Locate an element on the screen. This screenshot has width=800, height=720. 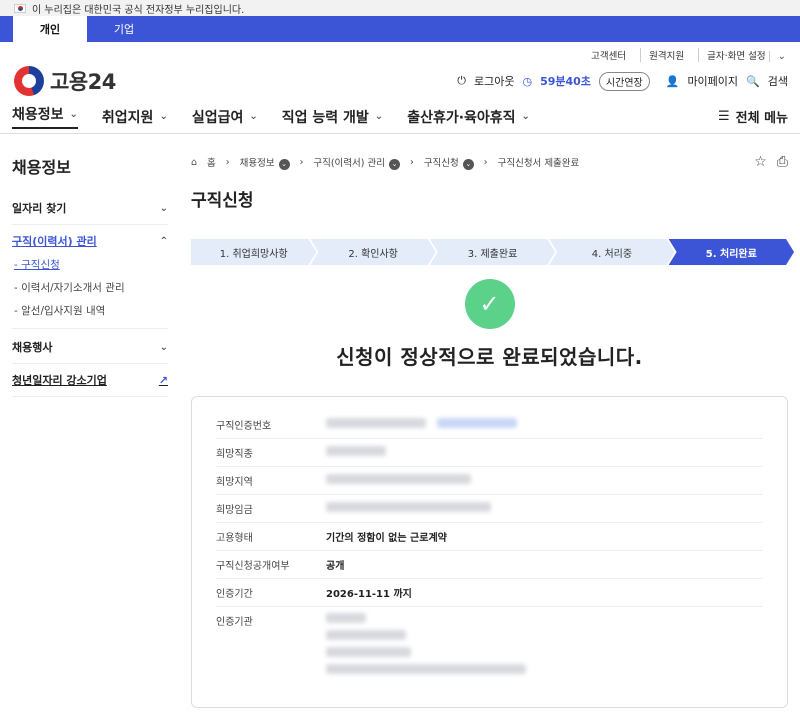
progress-steps: 1. 취업희망사항 2. 확인사항 3. 제출완료 4. 처리중 5. 처리완료 is located at coordinates (489, 252).